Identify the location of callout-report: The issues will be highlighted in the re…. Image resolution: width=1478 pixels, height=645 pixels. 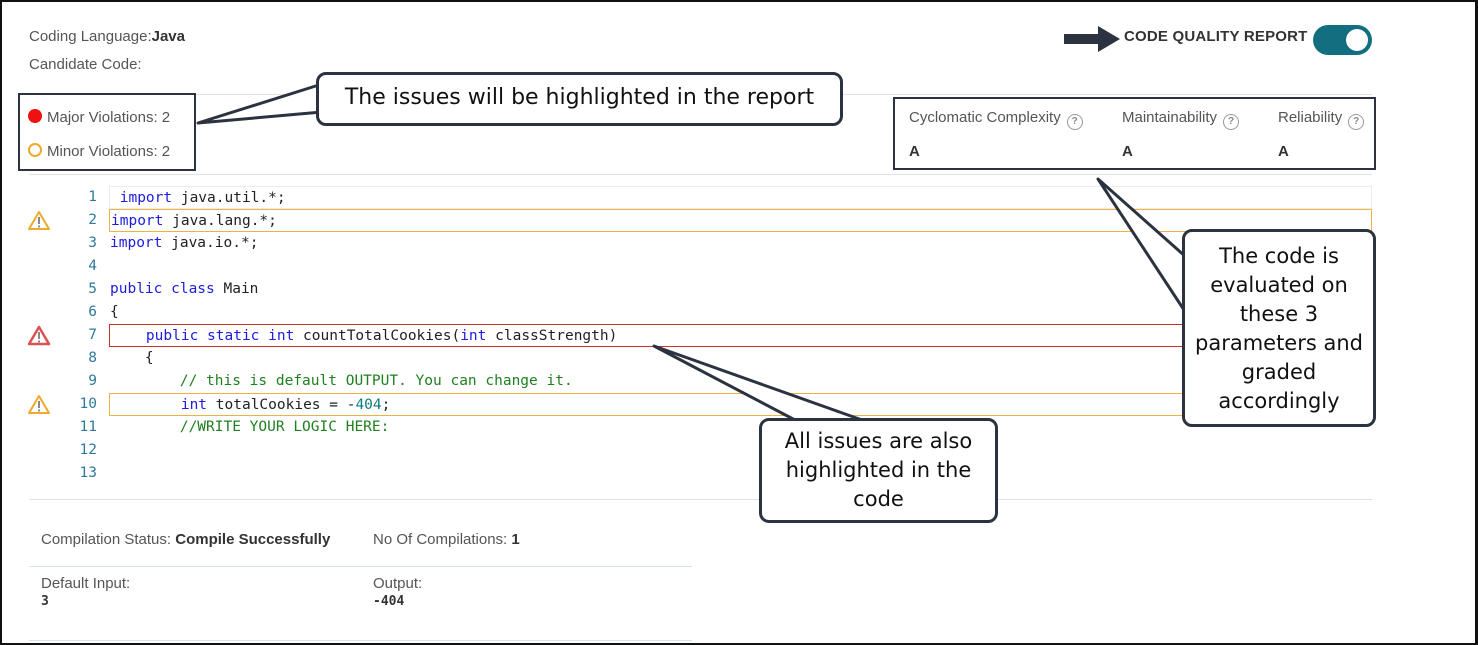
(579, 99).